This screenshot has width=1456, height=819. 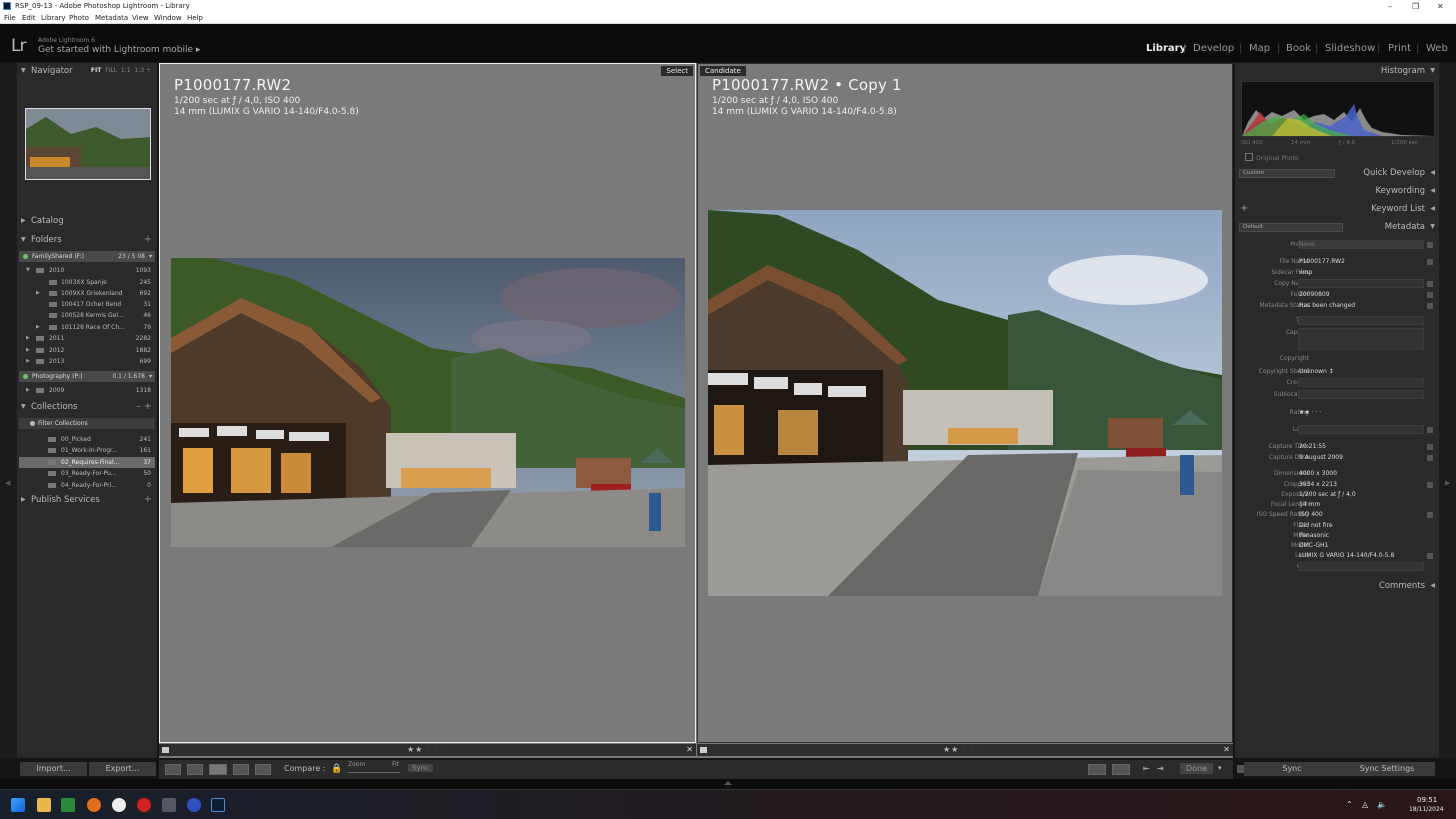 What do you see at coordinates (87, 473) in the screenshot?
I see `collection-row: 03_Ready-For-Pu... 50` at bounding box center [87, 473].